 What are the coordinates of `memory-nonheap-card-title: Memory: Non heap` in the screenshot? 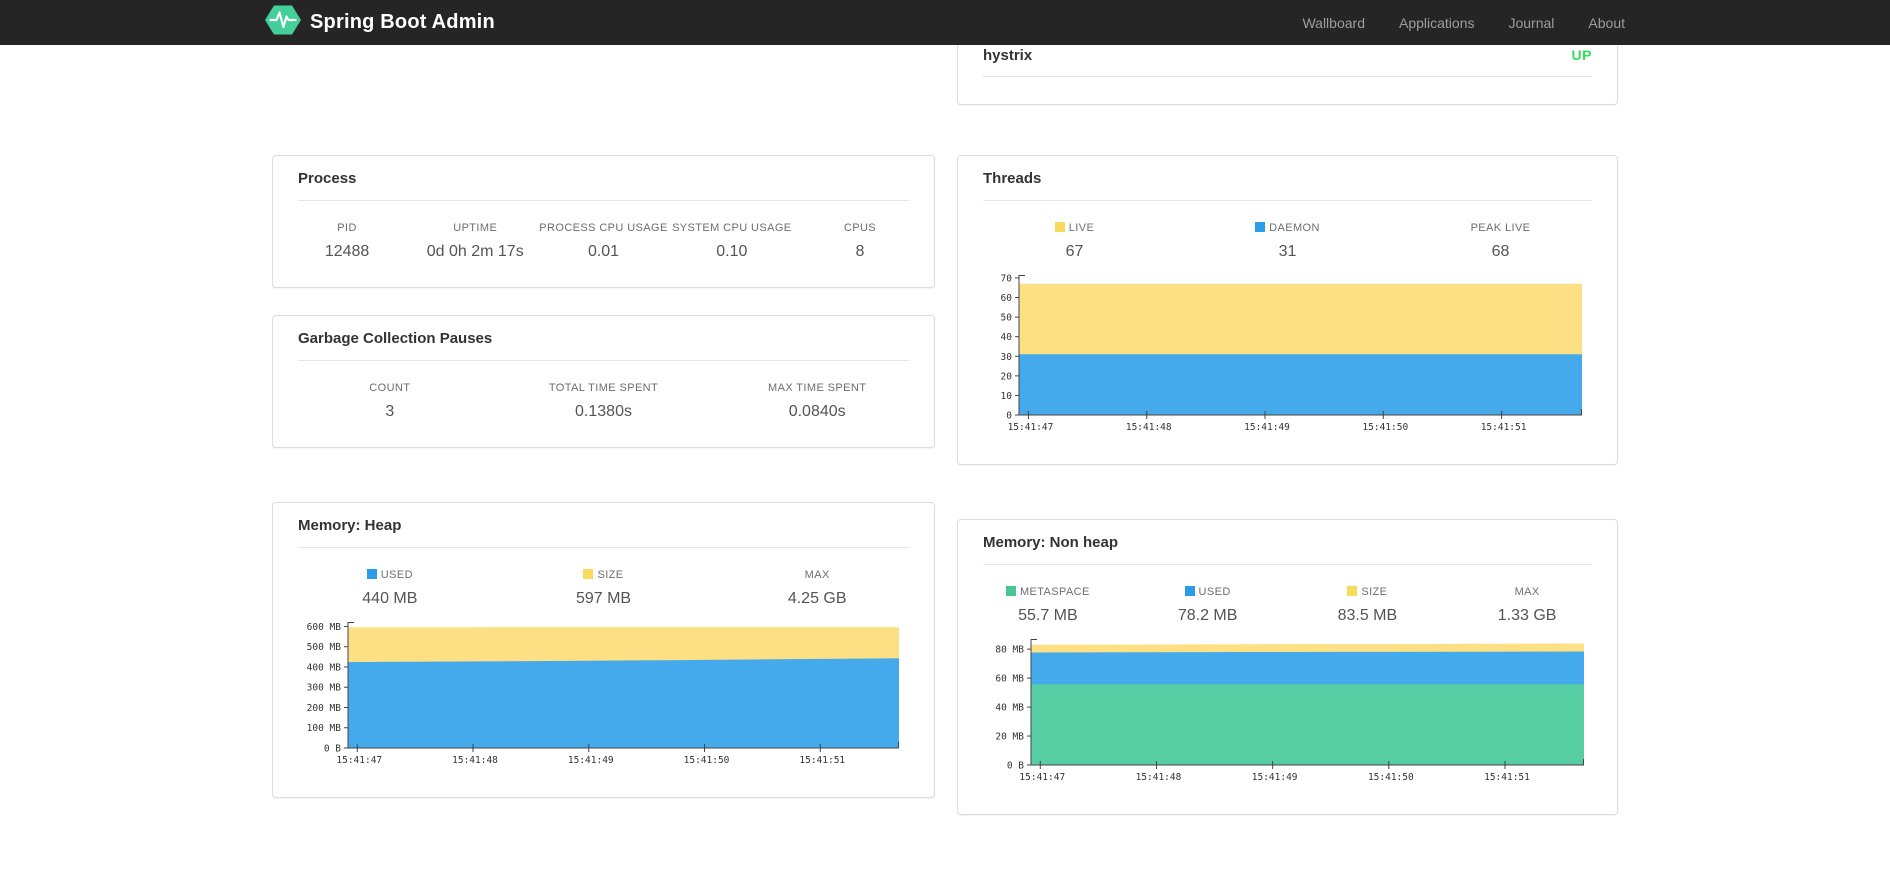 It's located at (1287, 542).